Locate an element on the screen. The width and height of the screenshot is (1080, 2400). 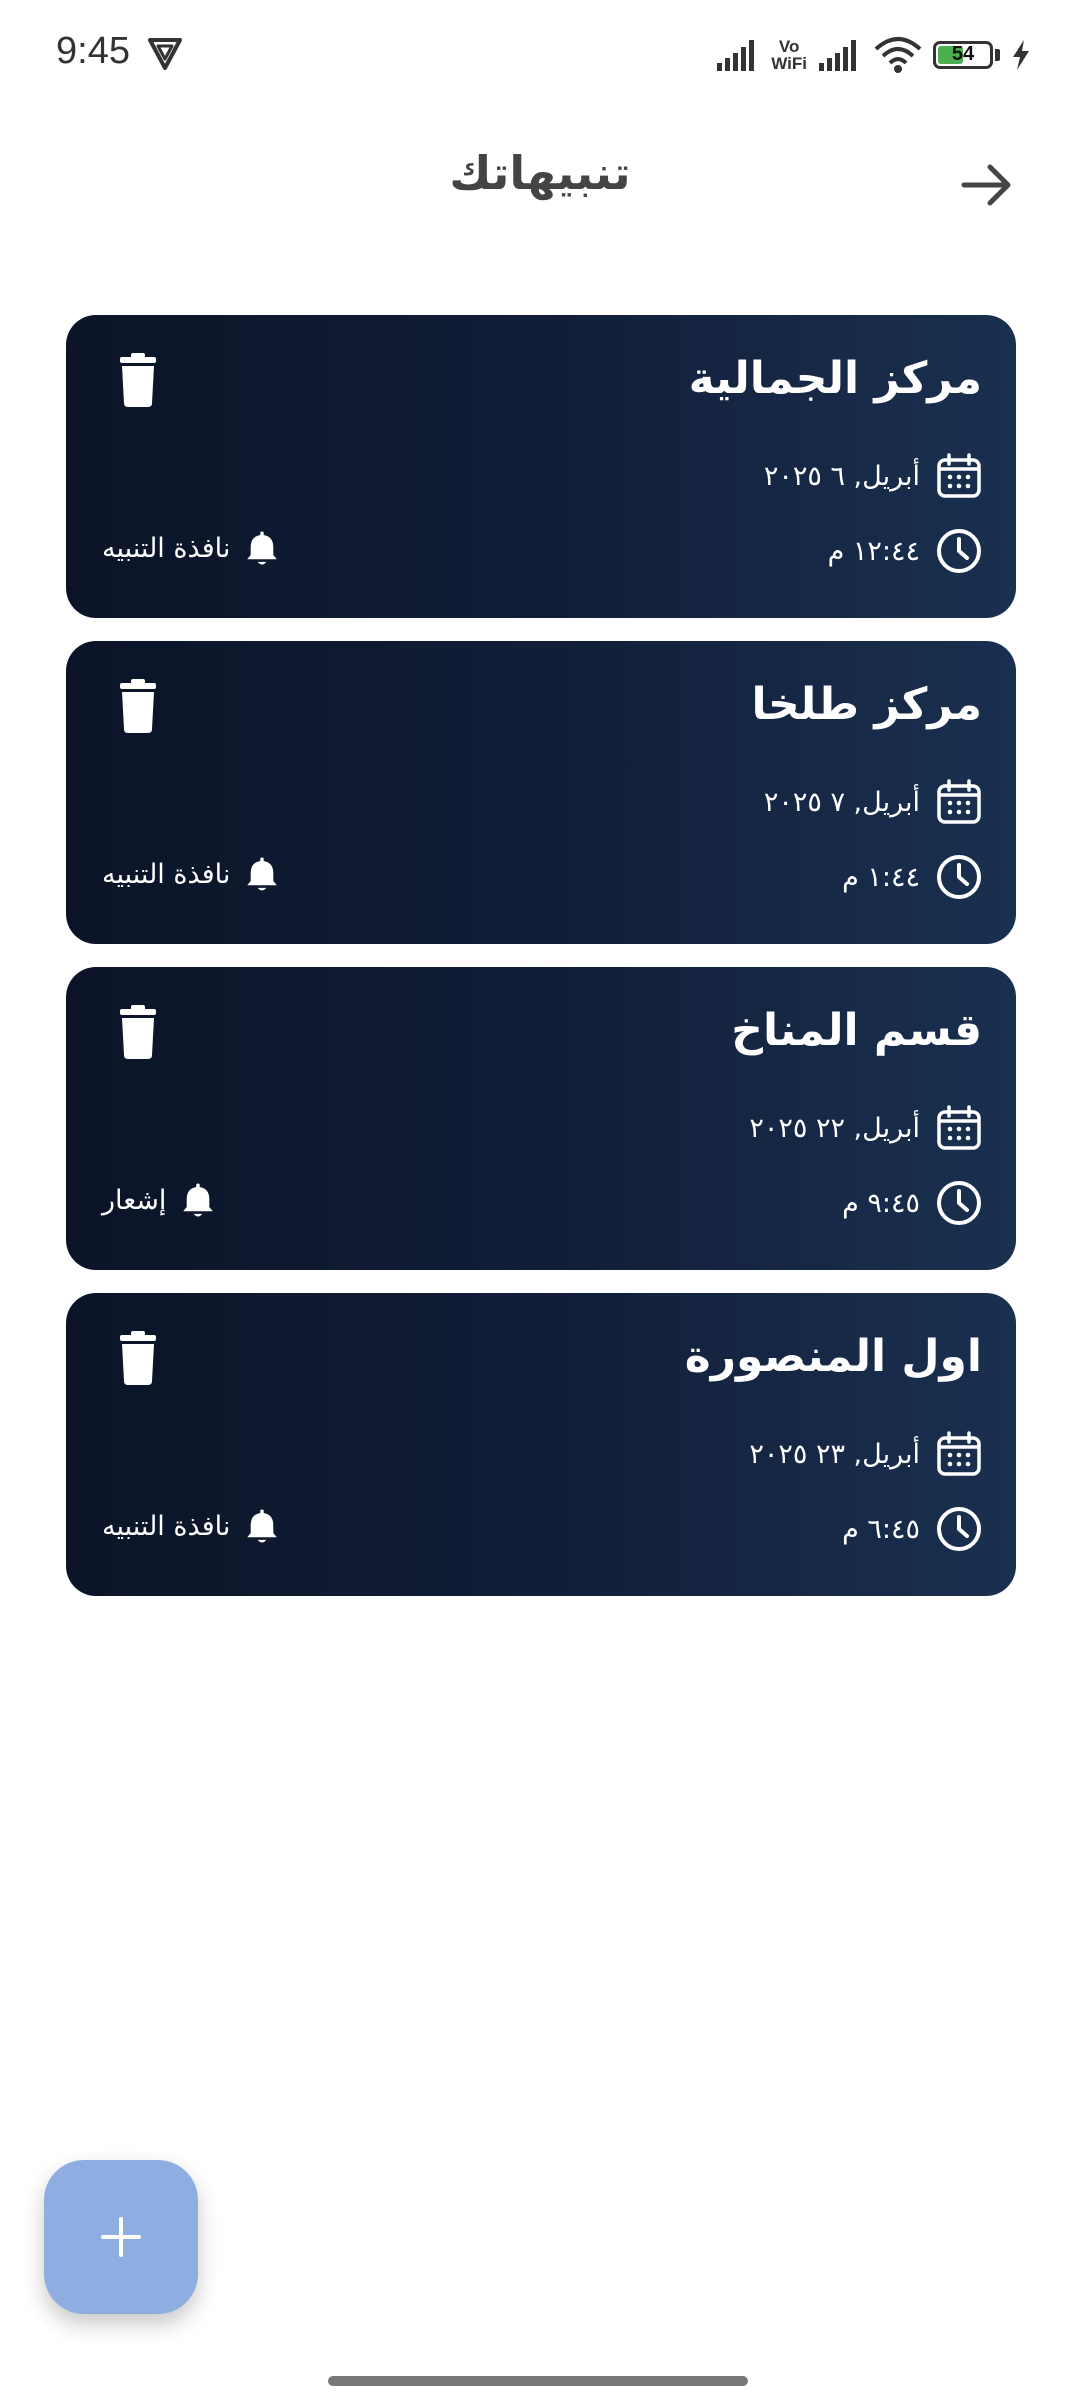
charging-icon is located at coordinates (1021, 55).